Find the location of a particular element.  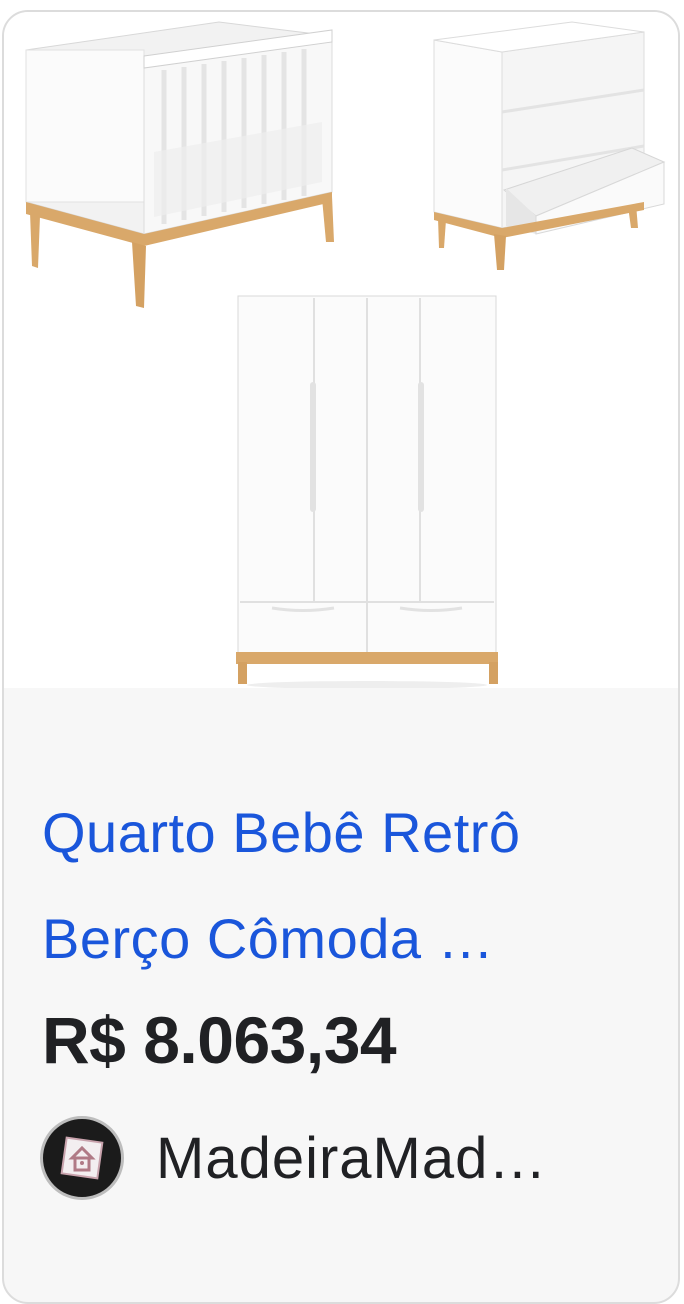

house-logo-icon is located at coordinates (82, 1158).